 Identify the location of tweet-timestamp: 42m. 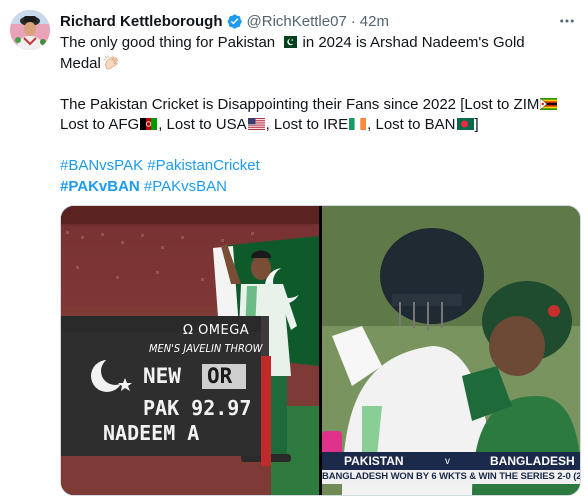
(374, 21).